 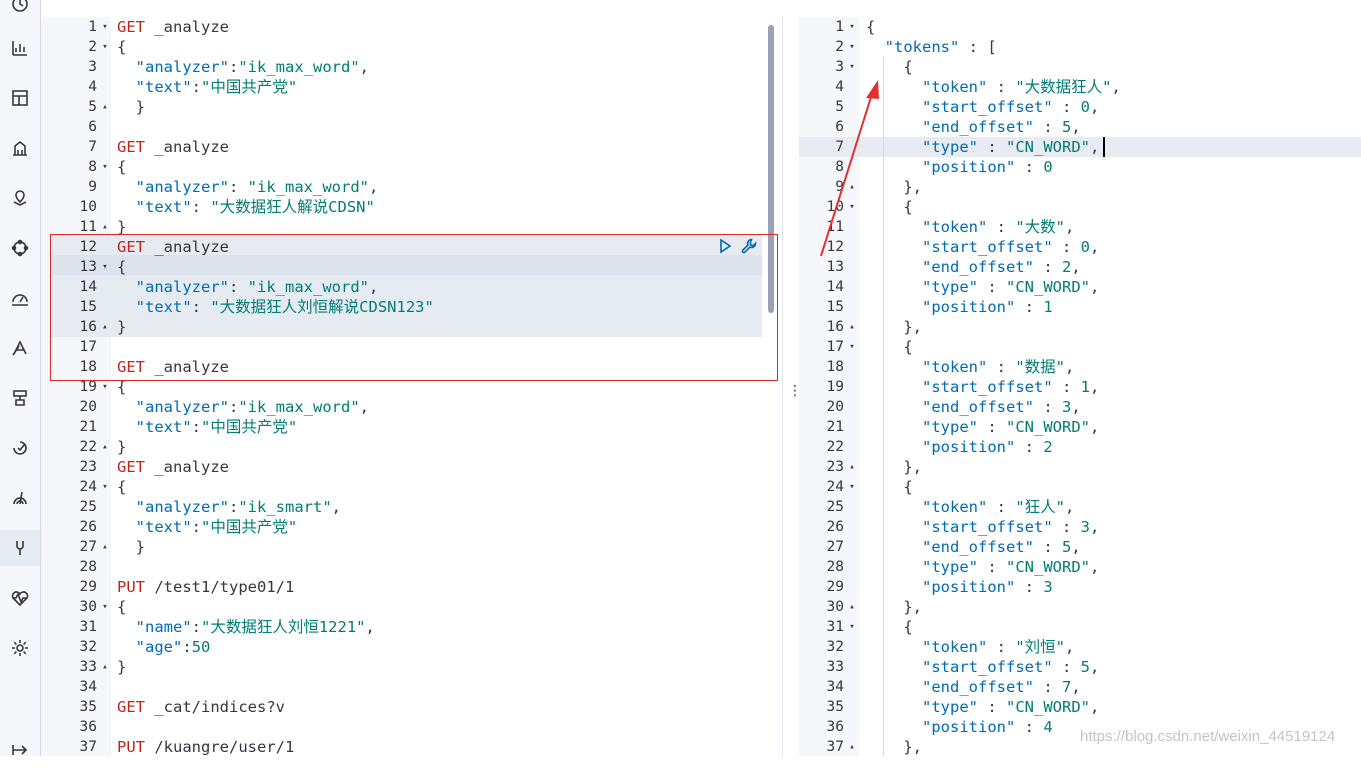 What do you see at coordinates (20, 298) in the screenshot?
I see `metrics-icon` at bounding box center [20, 298].